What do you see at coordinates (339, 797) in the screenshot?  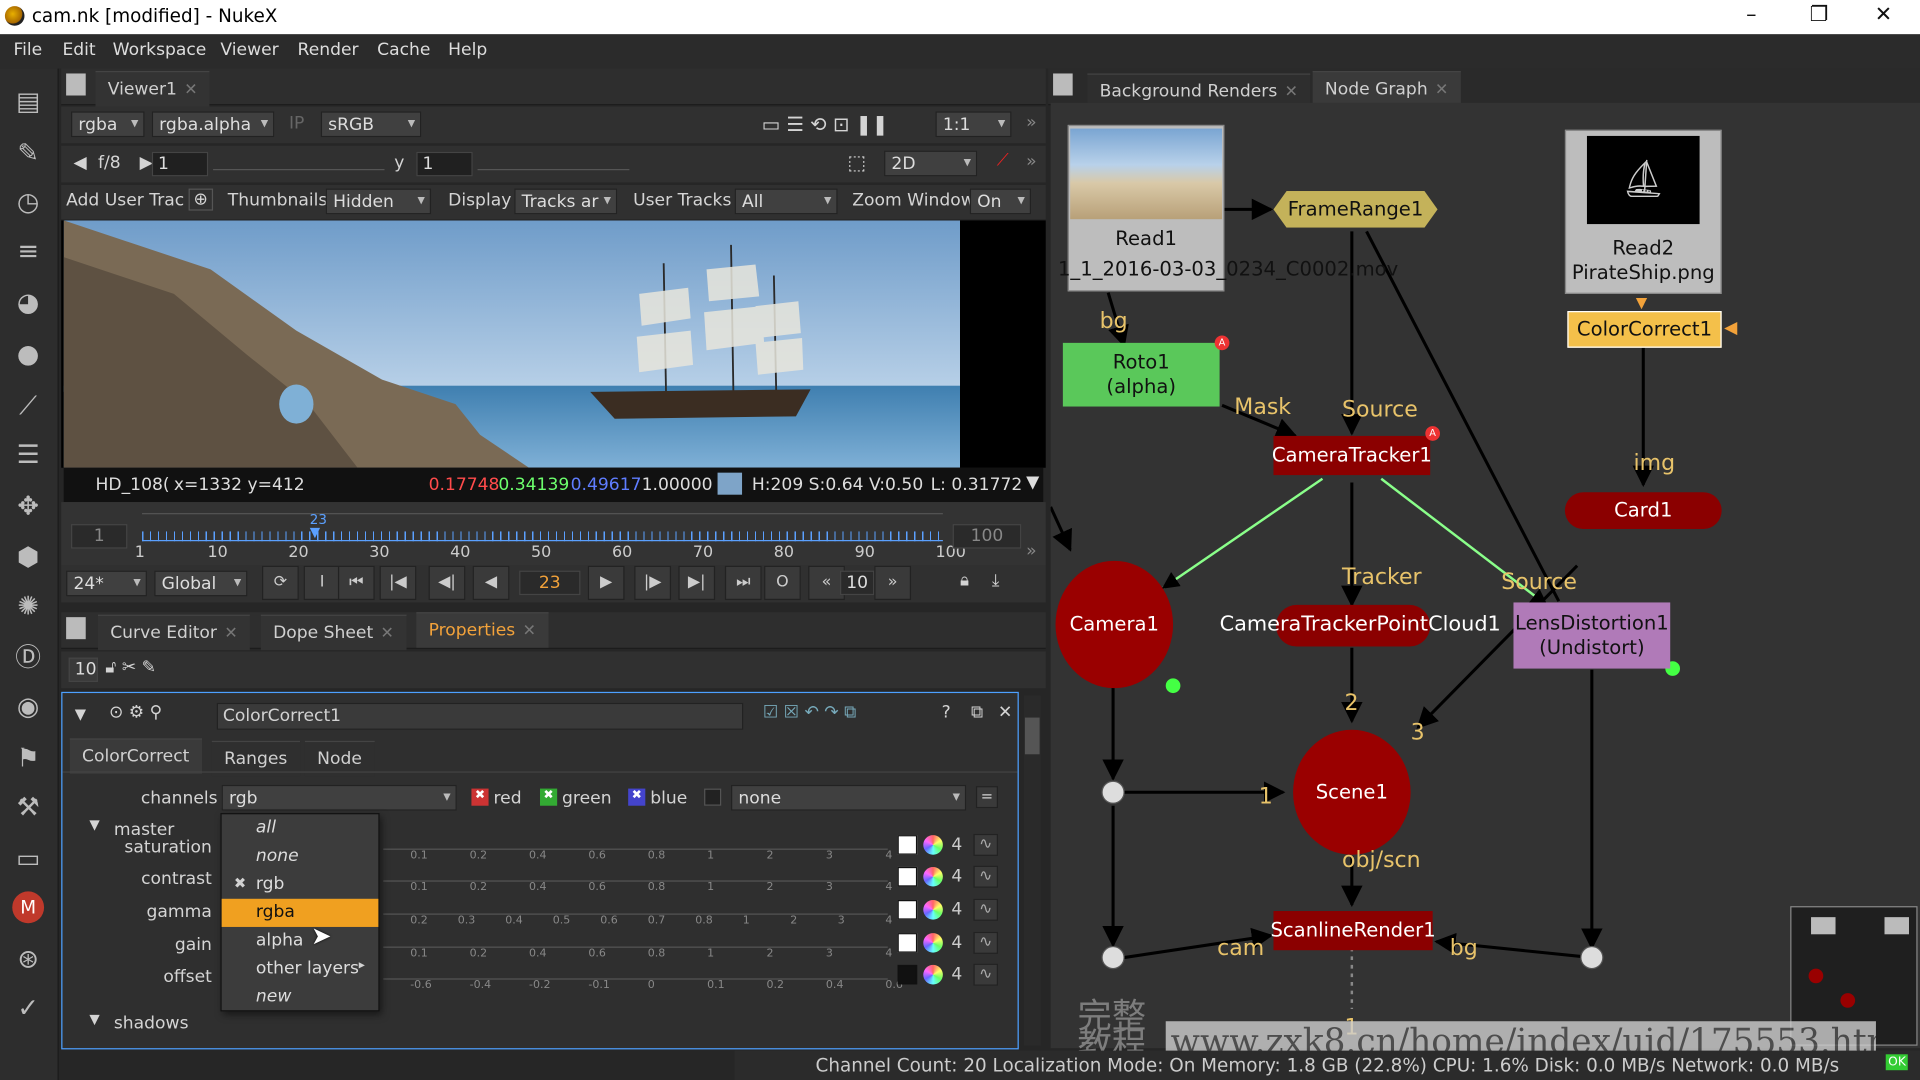 I see `channels-select: rgb` at bounding box center [339, 797].